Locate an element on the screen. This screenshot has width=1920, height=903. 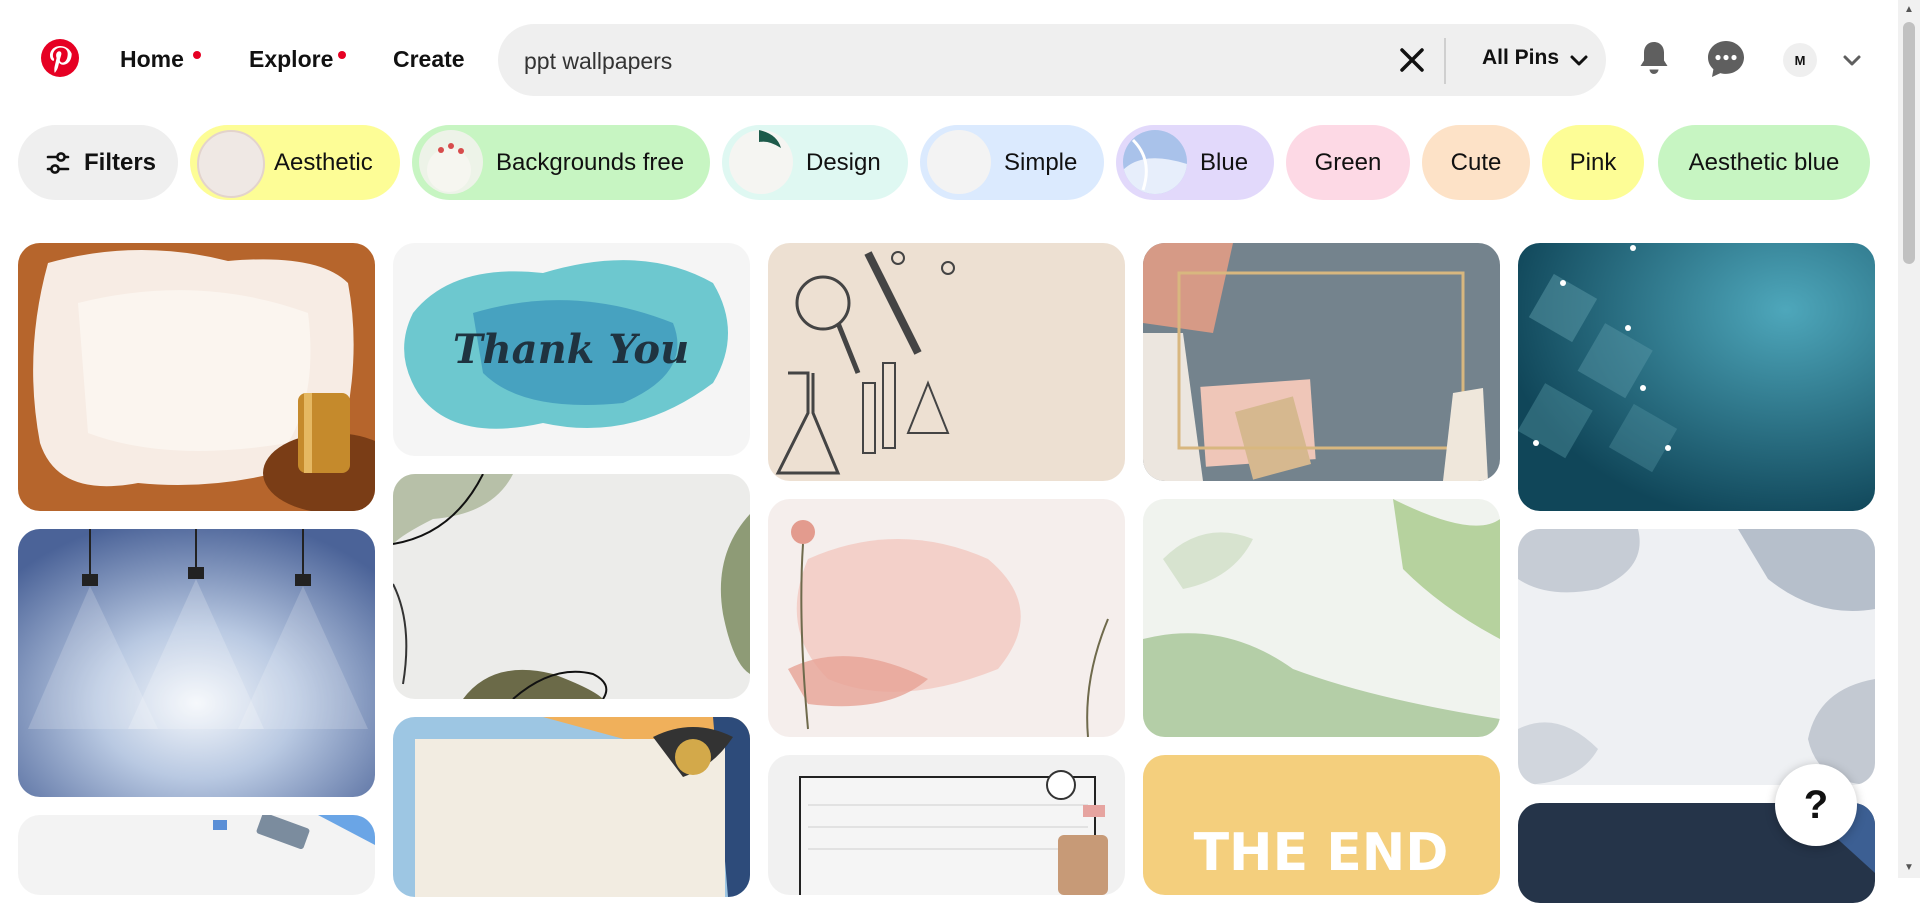
profile-avatar: M is located at coordinates (1800, 60).